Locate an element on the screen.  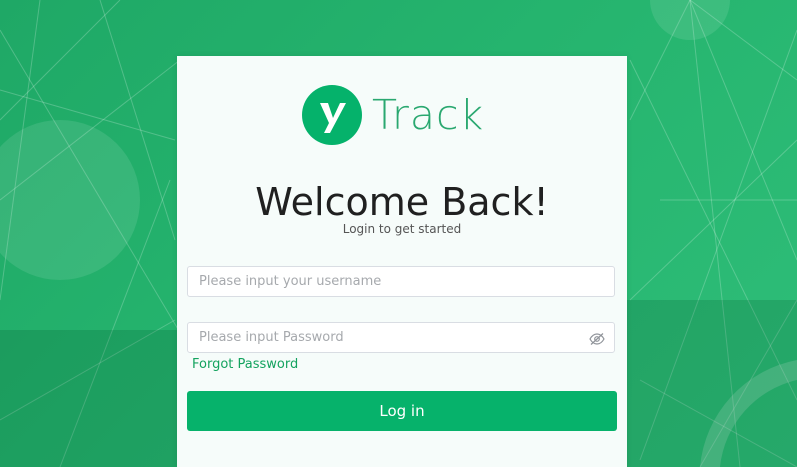
welcome-subtitle: Login to get started is located at coordinates (402, 229).